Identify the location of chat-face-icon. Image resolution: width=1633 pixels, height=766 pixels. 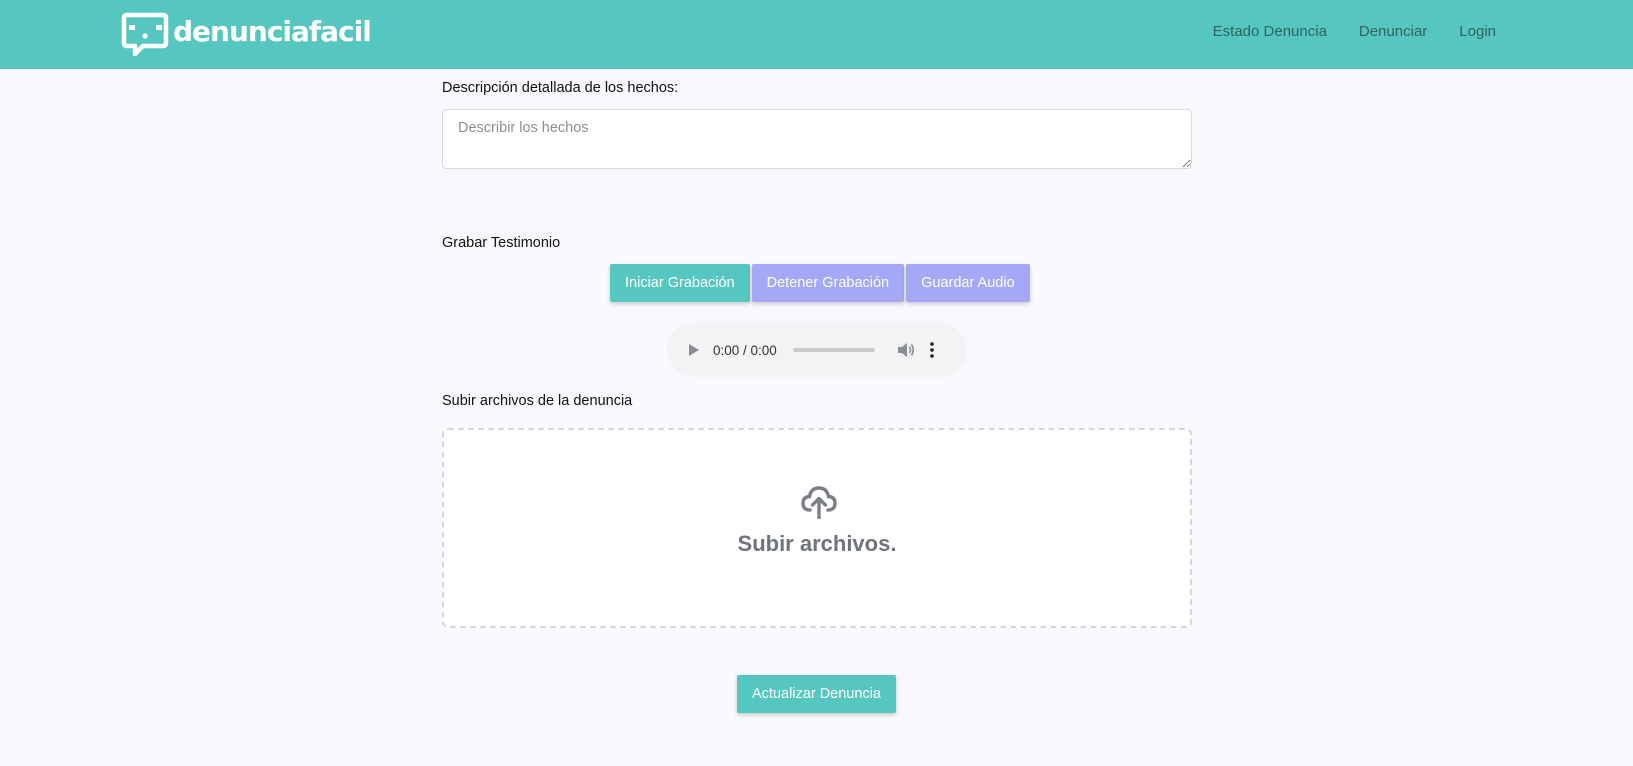
(145, 34).